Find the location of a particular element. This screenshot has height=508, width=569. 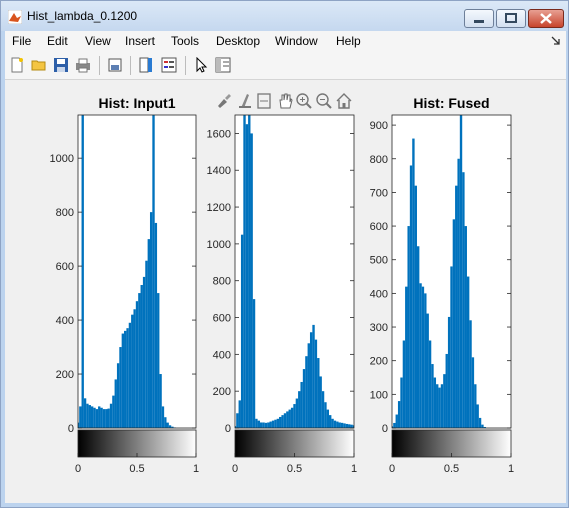

menu-view: View is located at coordinates (98, 41).